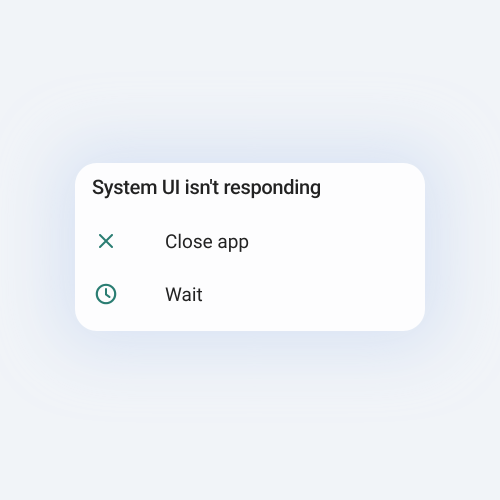  I want to click on dialog-title: System UI isn't responding, so click(207, 186).